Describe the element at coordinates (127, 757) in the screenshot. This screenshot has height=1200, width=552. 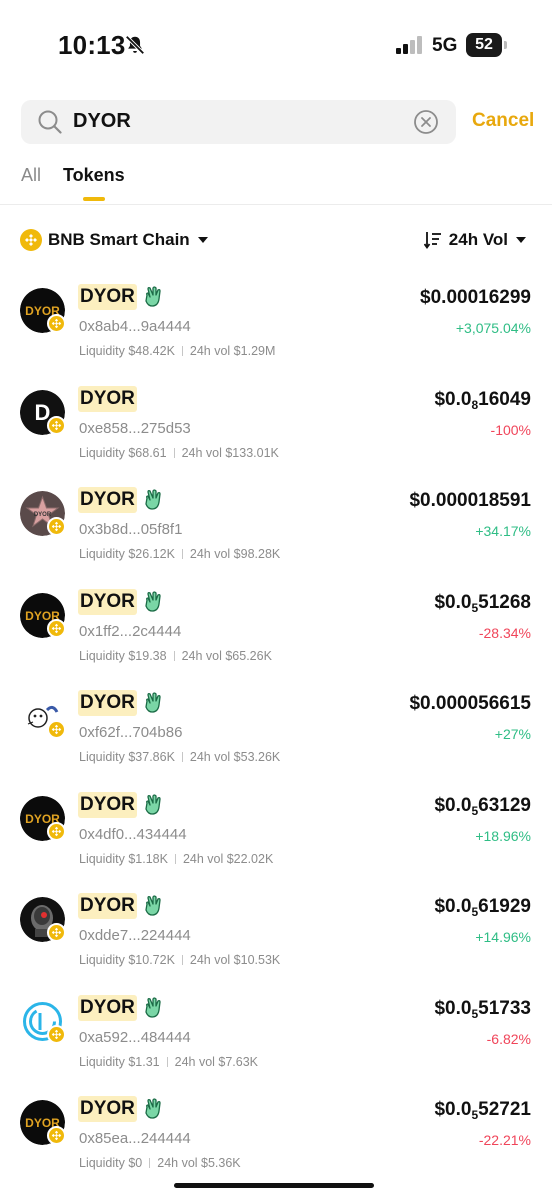
I see `token-liquidity: Liquidity $37.86K` at that location.